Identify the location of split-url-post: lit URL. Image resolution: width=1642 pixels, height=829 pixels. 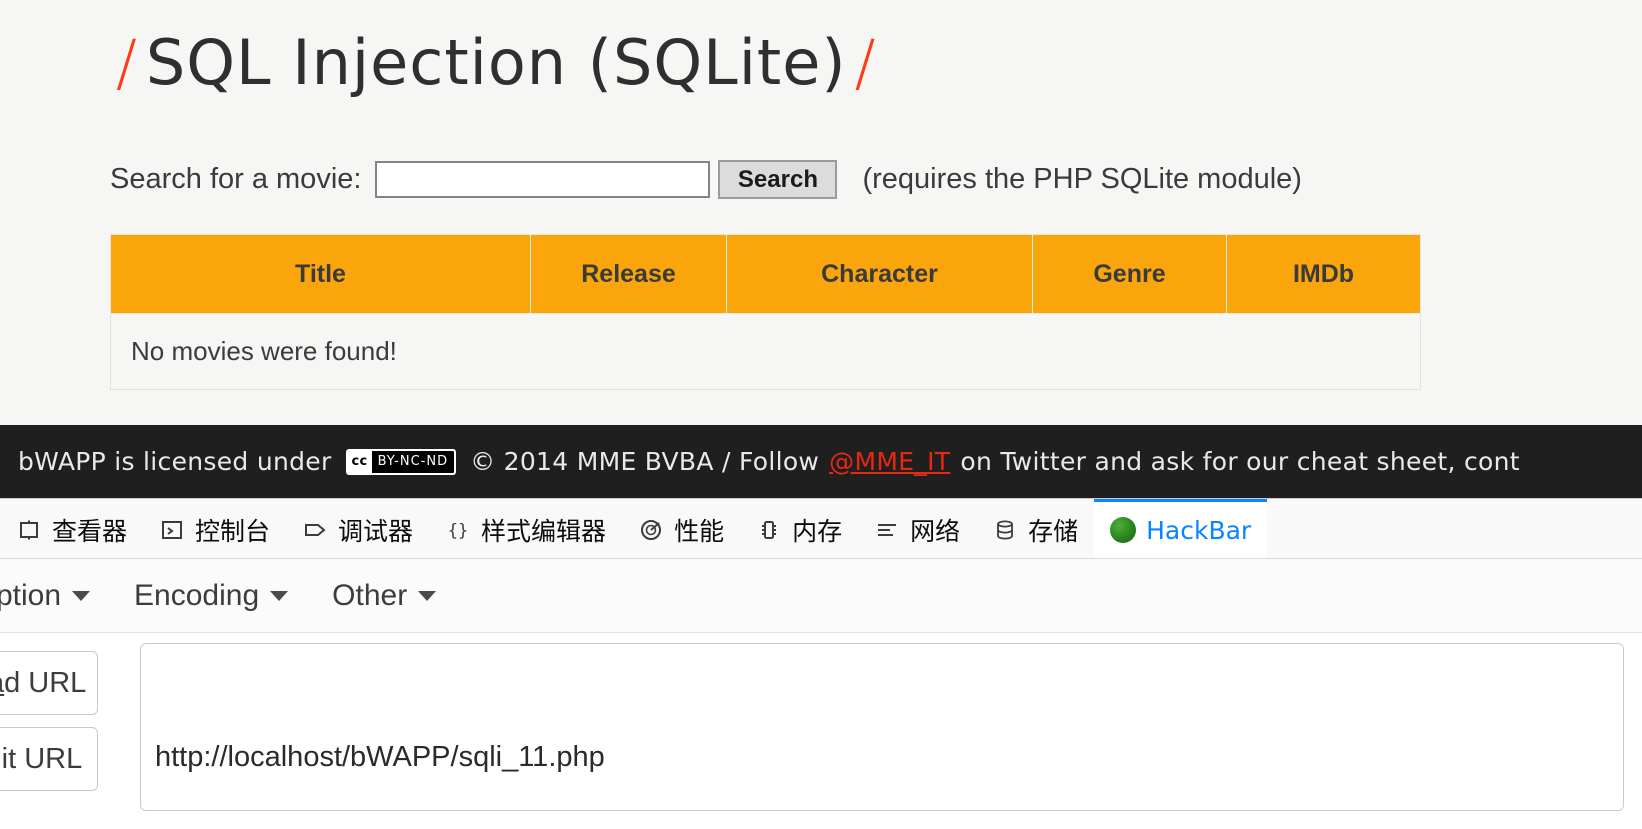
(41, 759).